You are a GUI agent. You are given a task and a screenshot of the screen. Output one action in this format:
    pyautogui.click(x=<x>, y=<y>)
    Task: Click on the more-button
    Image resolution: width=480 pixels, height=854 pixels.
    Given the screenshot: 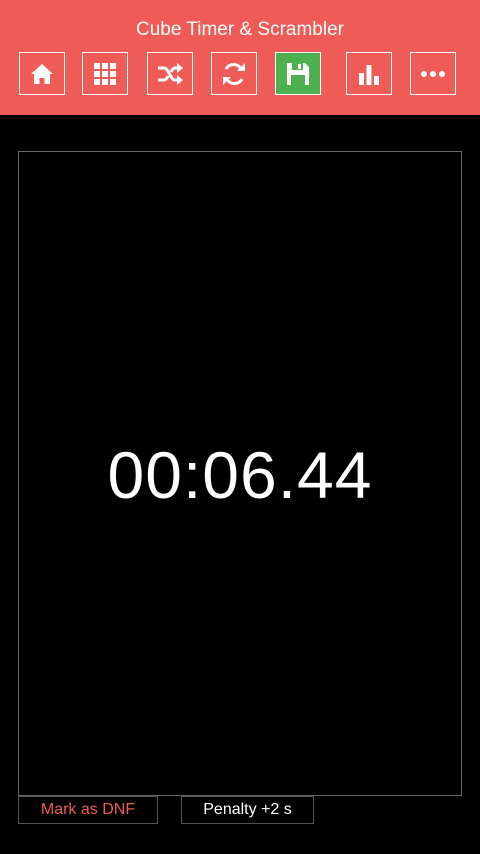 What is the action you would take?
    pyautogui.click(x=433, y=73)
    